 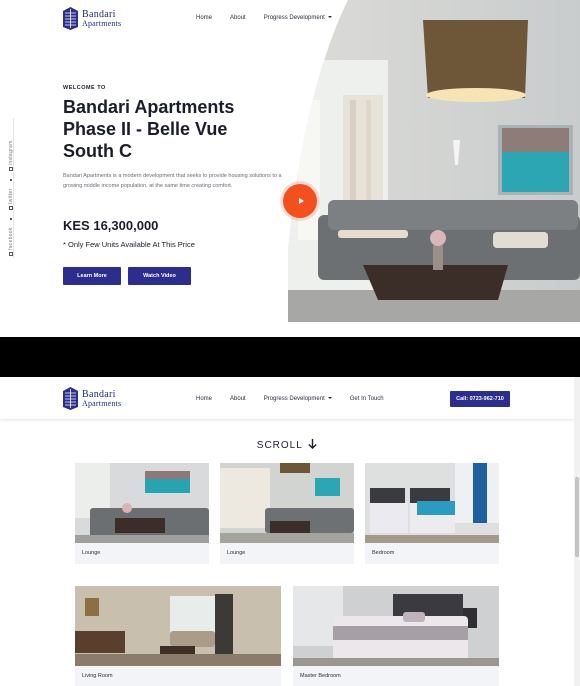 What do you see at coordinates (10, 169) in the screenshot?
I see `instagram-icon` at bounding box center [10, 169].